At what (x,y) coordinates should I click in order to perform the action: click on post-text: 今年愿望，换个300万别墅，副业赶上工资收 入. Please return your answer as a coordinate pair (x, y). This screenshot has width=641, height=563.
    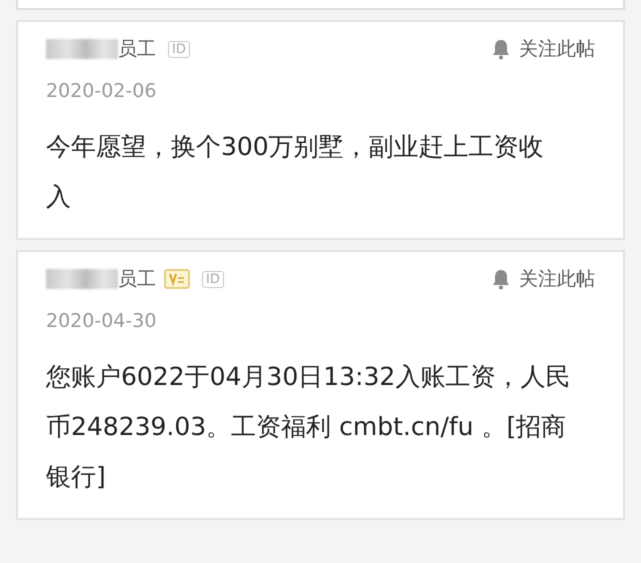
    Looking at the image, I should click on (295, 172).